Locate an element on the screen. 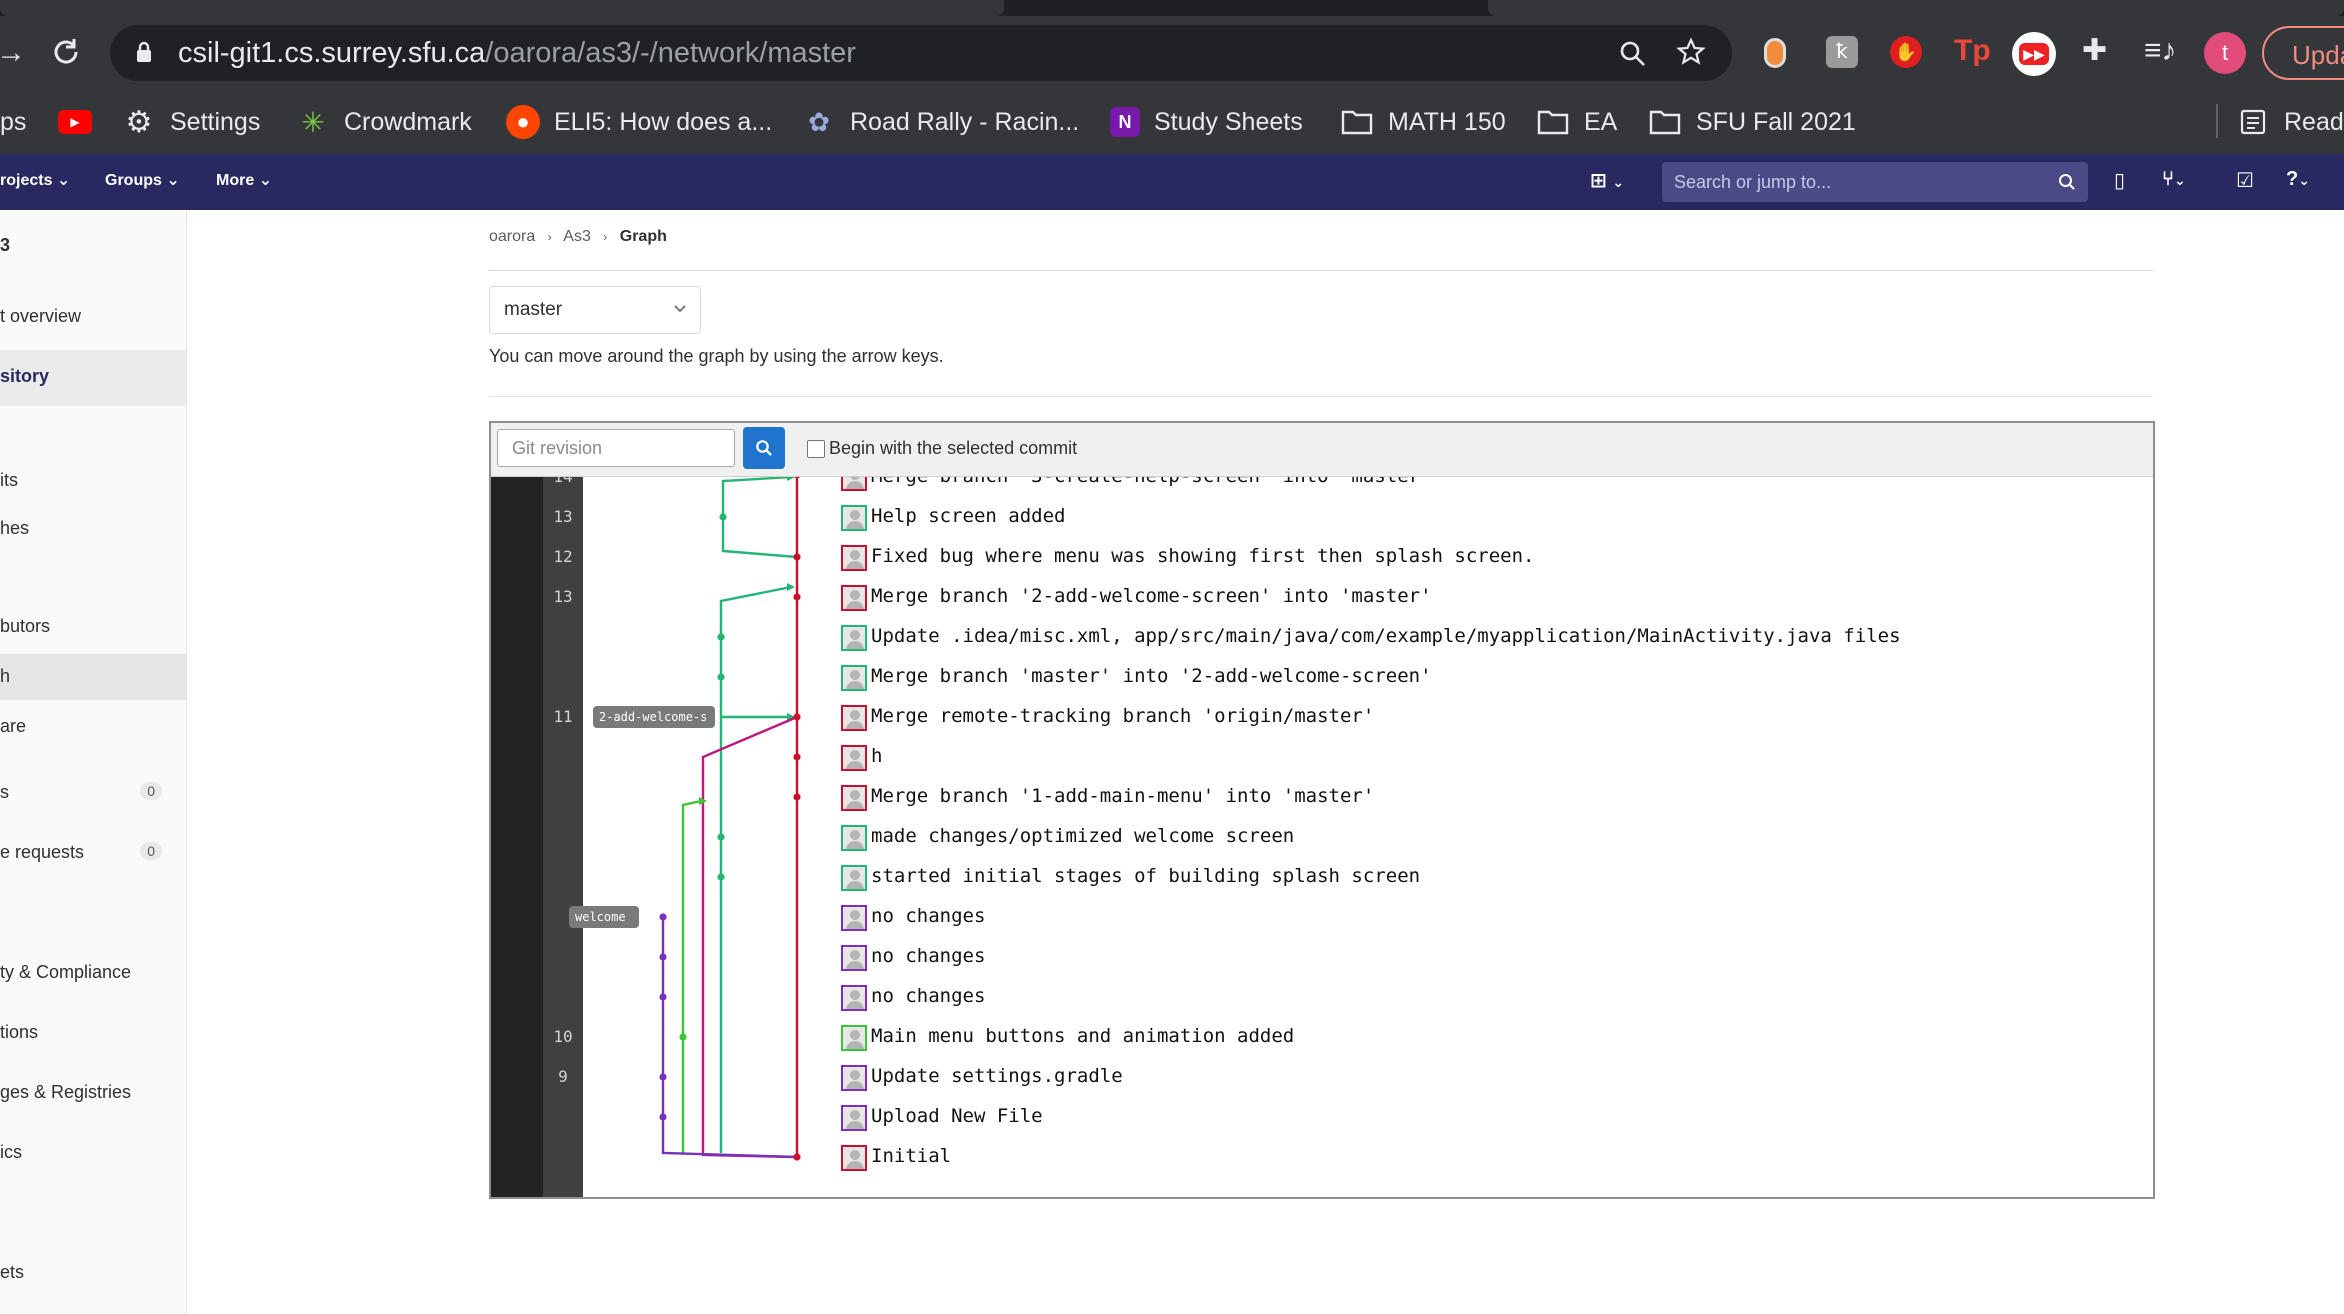  breadcrumb-as3: As3 is located at coordinates (577, 236).